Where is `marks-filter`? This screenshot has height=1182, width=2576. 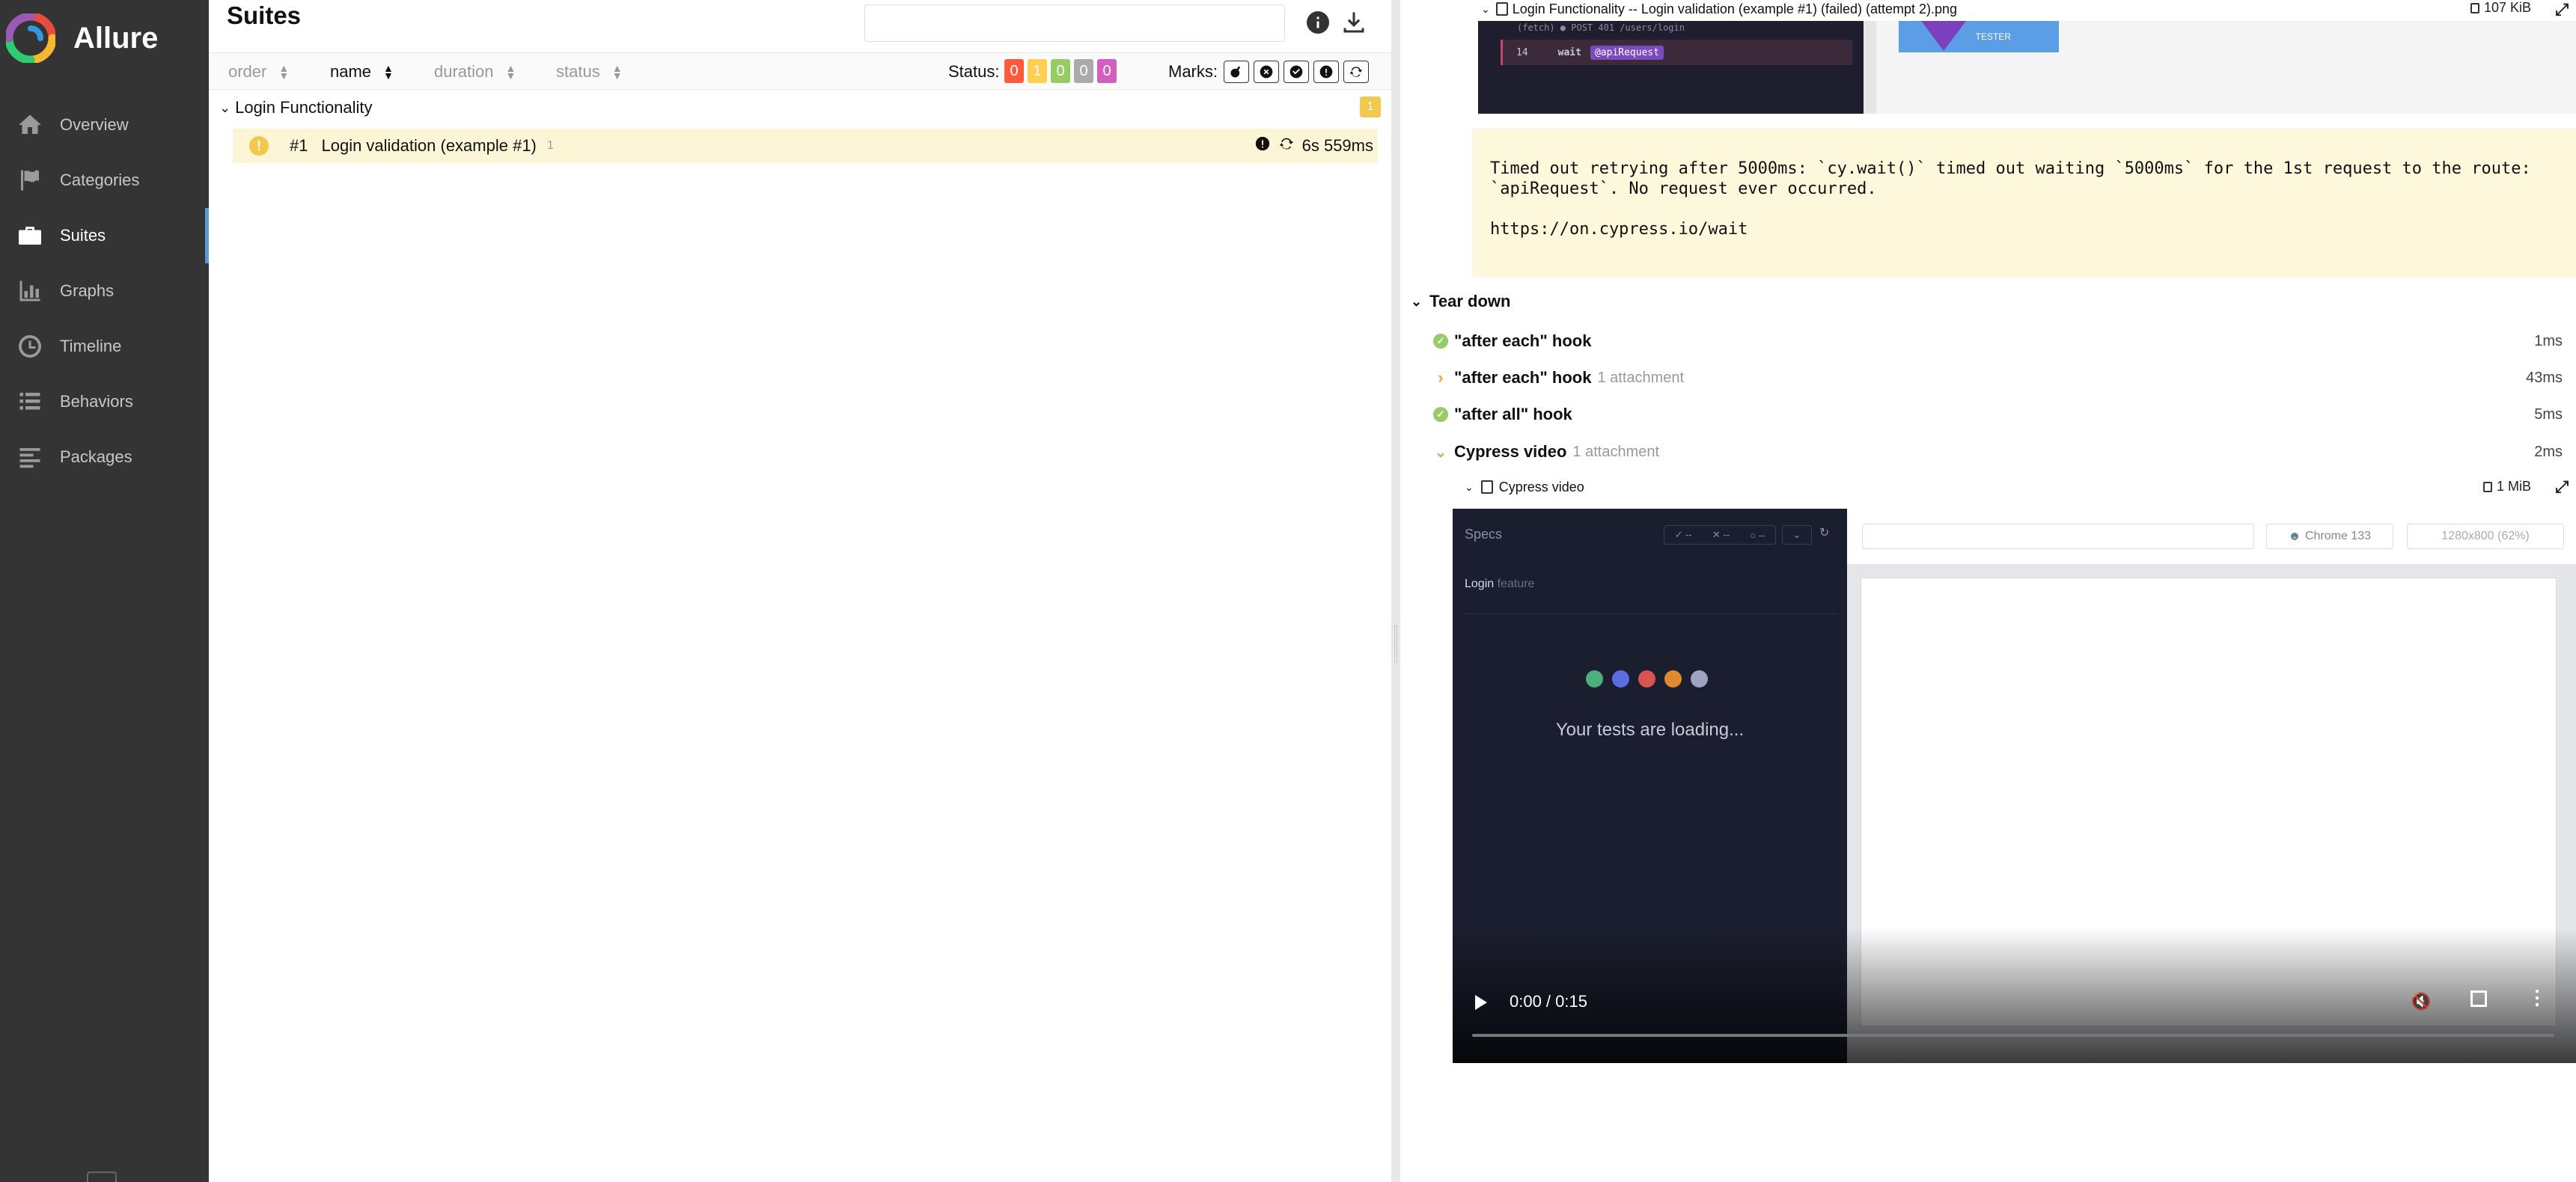
marks-filter is located at coordinates (1296, 72).